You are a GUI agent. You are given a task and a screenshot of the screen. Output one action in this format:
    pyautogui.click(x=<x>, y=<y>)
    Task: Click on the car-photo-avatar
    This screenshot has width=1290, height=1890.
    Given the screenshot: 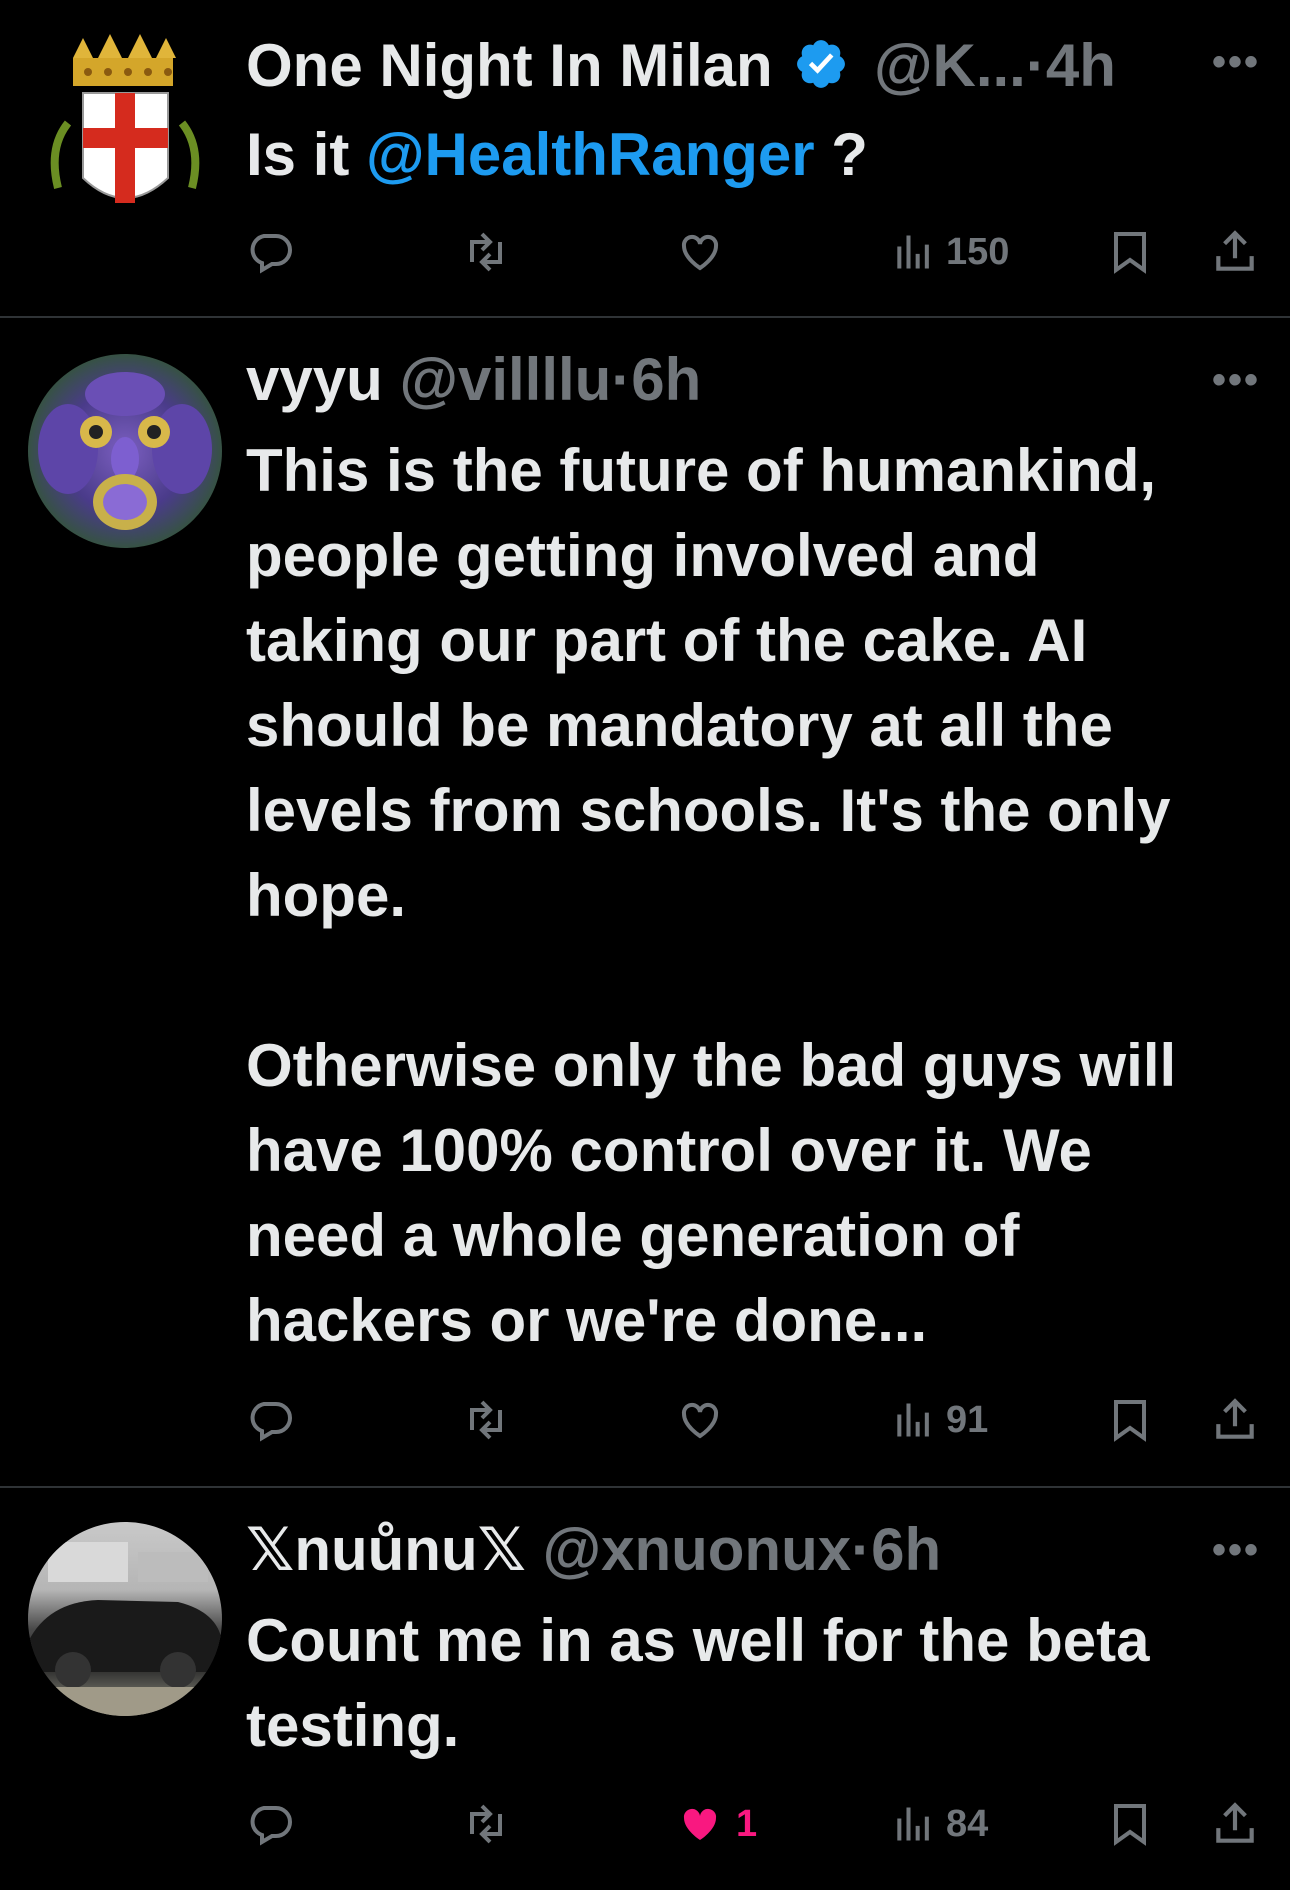 What is the action you would take?
    pyautogui.click(x=125, y=1619)
    